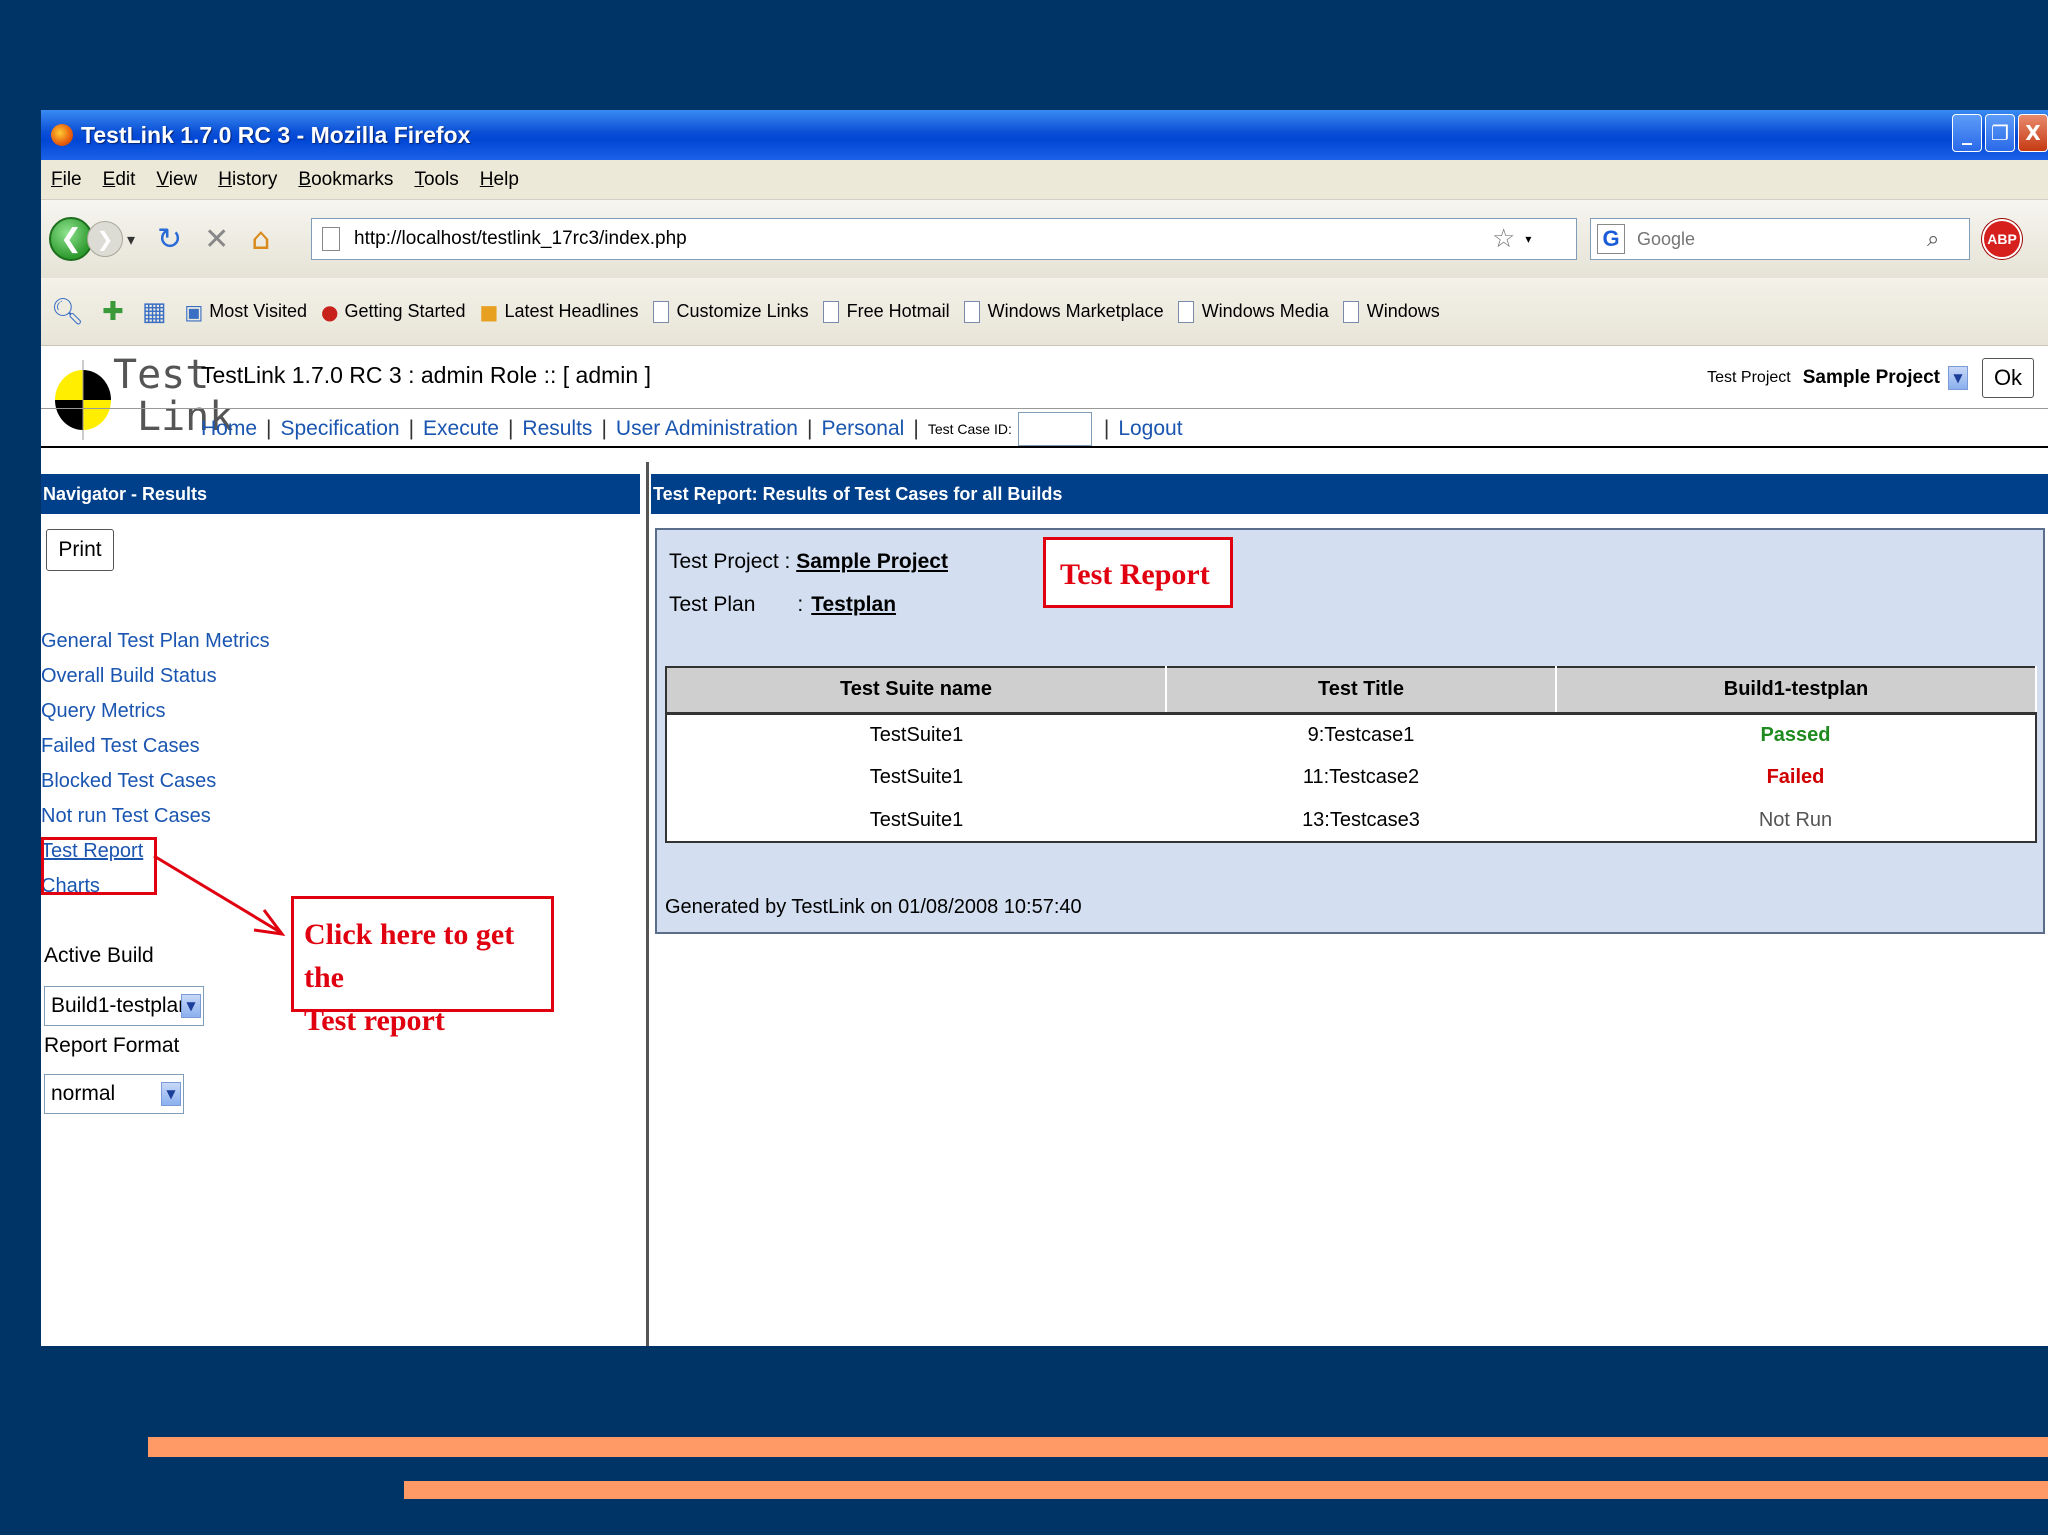 The width and height of the screenshot is (2048, 1535). I want to click on firefox-icon: ●, so click(330, 311).